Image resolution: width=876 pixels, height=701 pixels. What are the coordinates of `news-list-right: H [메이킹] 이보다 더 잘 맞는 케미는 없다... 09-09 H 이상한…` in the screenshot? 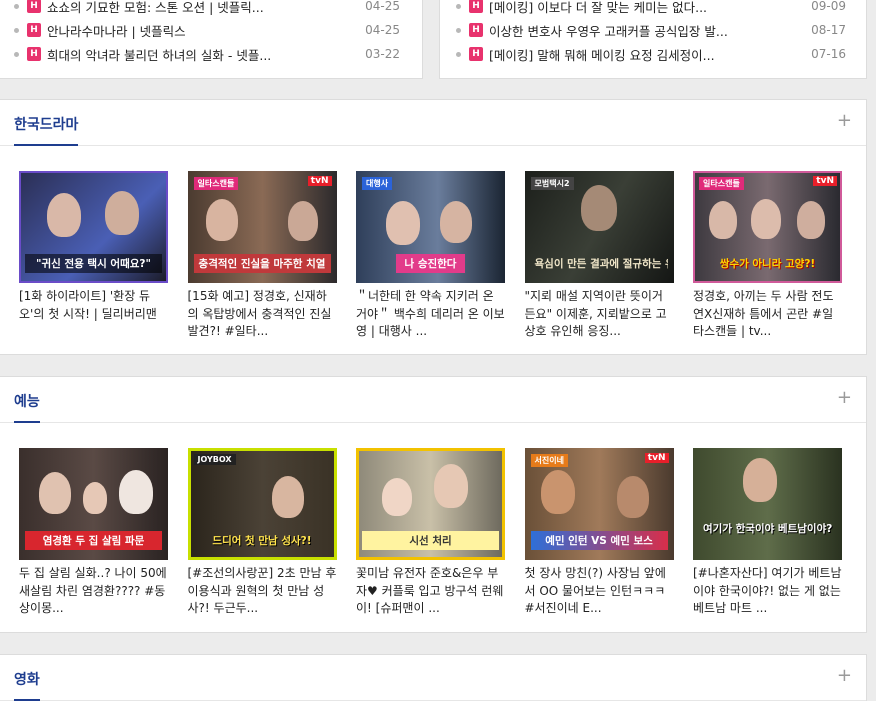 It's located at (653, 39).